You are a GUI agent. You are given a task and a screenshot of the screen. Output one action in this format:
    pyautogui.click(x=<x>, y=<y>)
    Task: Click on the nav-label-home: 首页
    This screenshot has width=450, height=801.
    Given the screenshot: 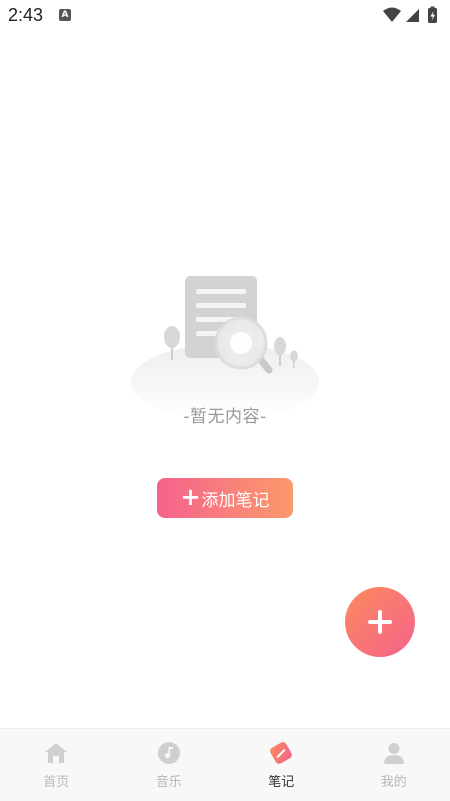 What is the action you would take?
    pyautogui.click(x=56, y=782)
    